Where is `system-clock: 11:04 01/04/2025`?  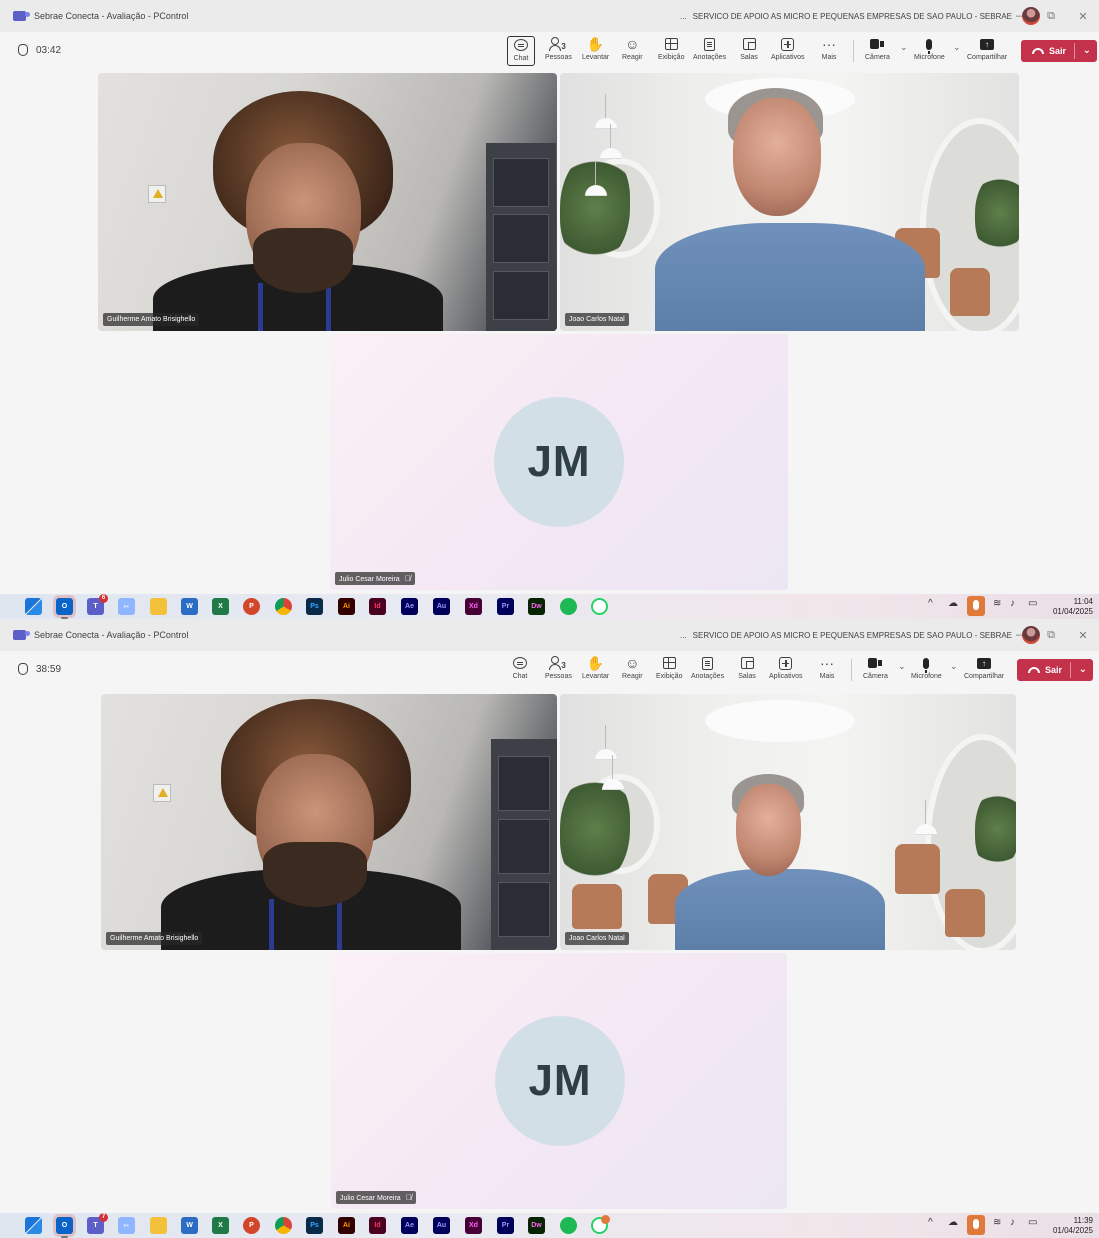
system-clock: 11:04 01/04/2025 is located at coordinates (1073, 607).